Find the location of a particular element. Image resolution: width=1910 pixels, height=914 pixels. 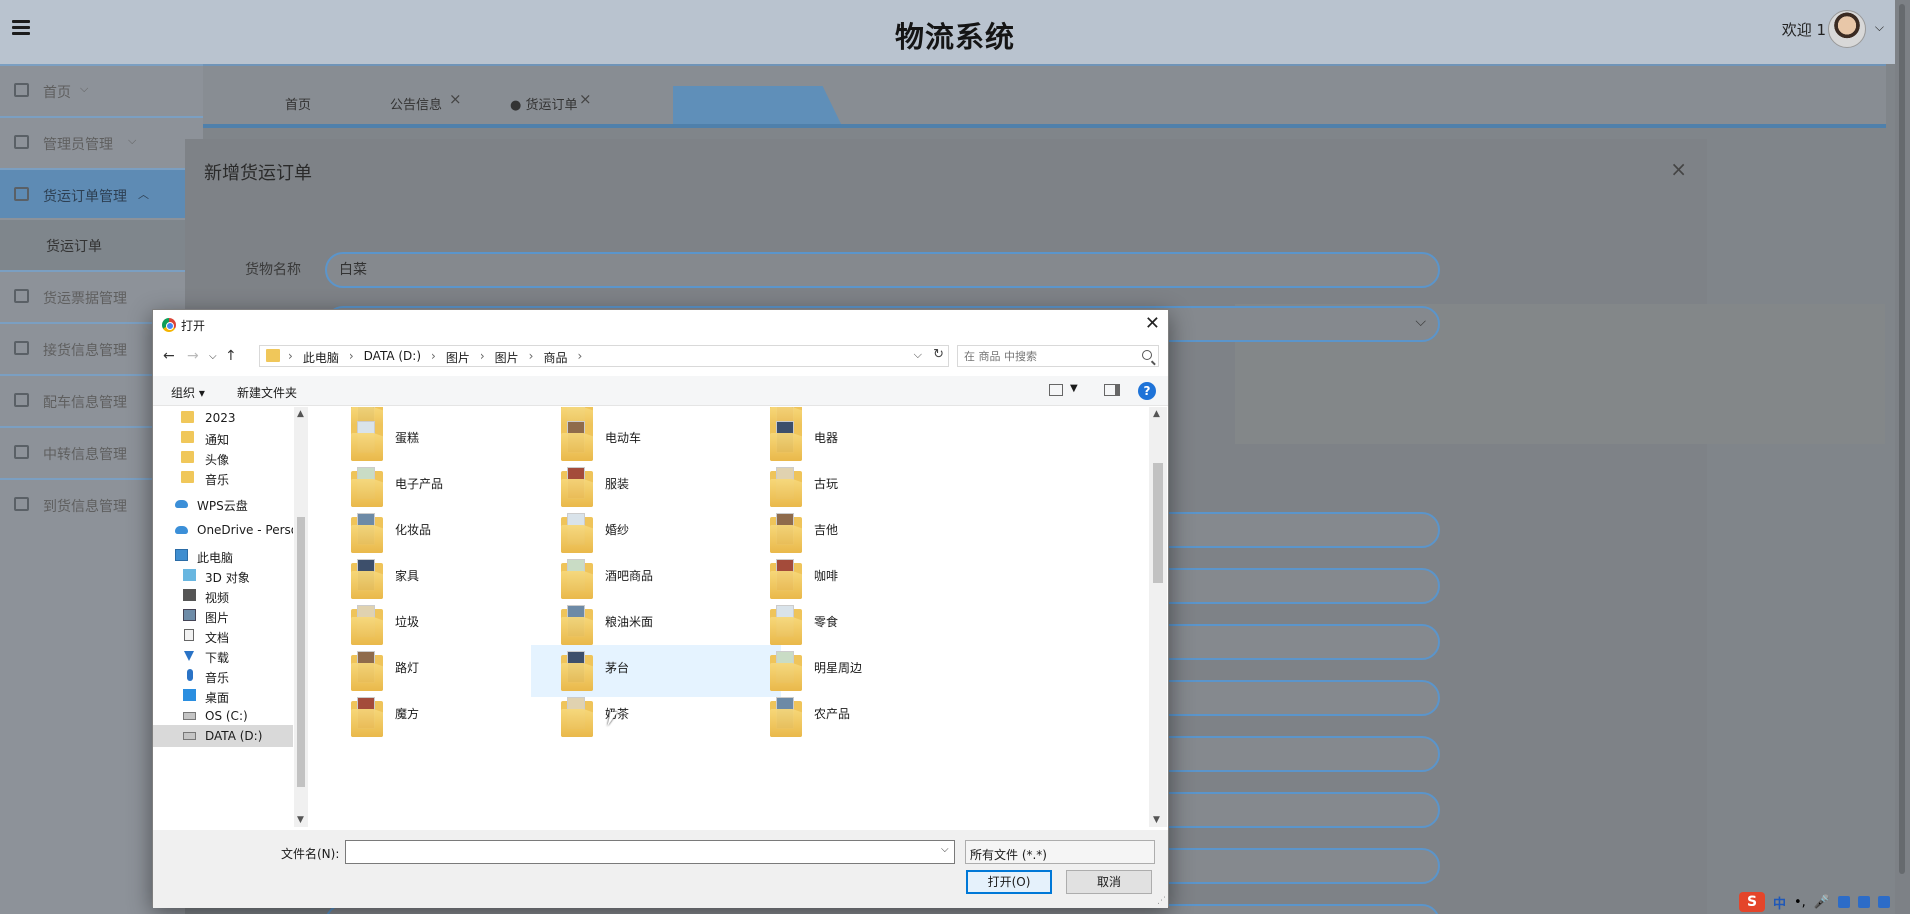

skin-icon is located at coordinates (1864, 902).